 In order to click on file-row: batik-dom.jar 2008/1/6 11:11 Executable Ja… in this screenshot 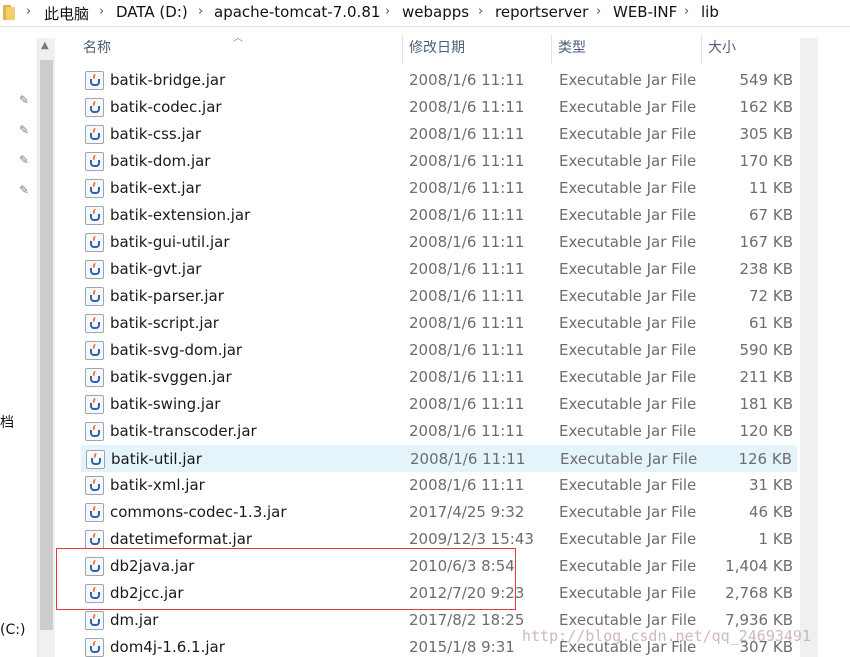, I will do `click(439, 161)`.